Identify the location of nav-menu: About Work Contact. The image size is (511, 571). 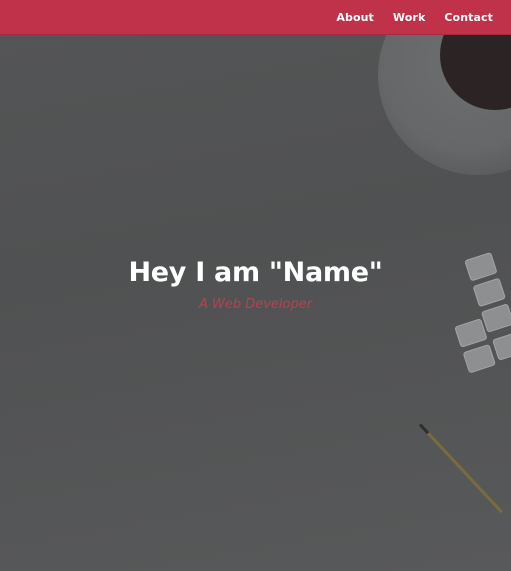
(414, 17).